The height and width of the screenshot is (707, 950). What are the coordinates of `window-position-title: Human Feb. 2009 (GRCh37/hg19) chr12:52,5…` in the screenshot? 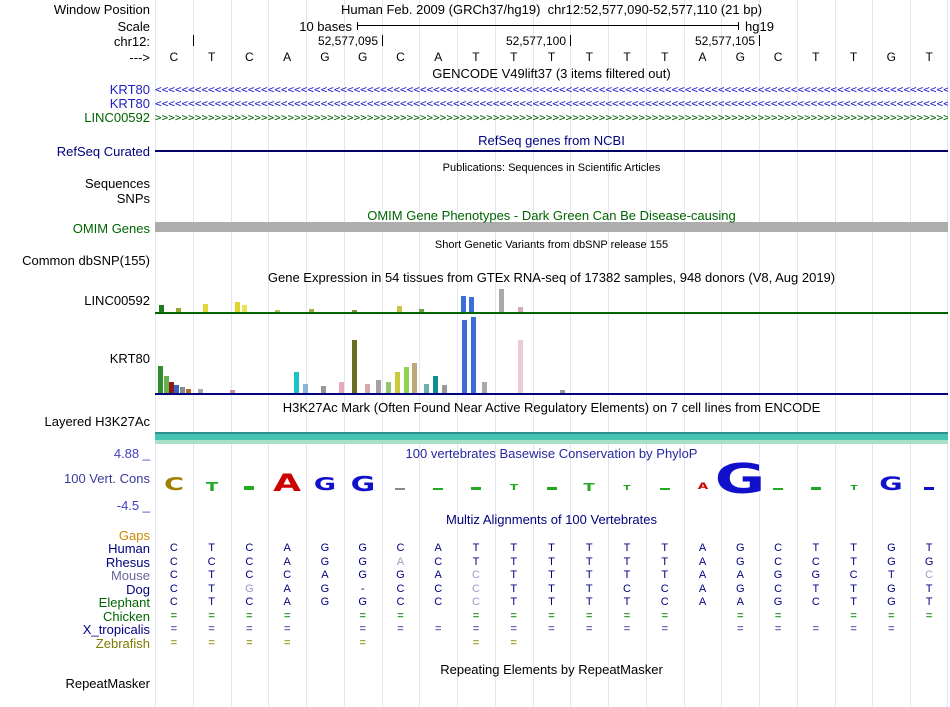 It's located at (551, 9).